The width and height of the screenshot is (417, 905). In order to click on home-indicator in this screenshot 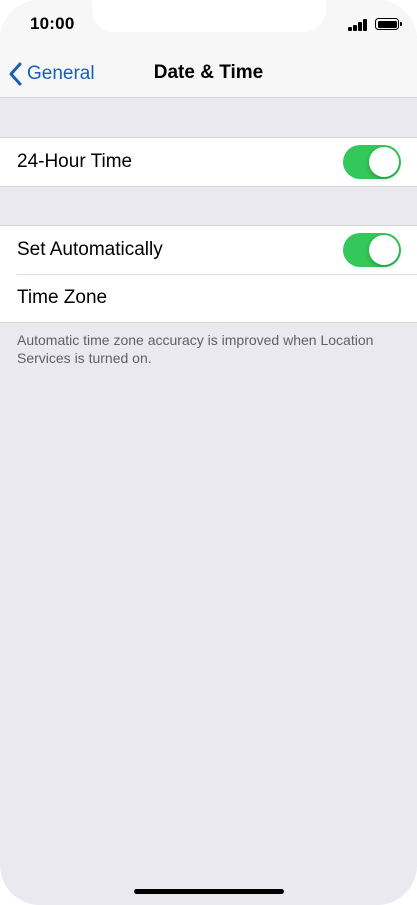, I will do `click(209, 891)`.